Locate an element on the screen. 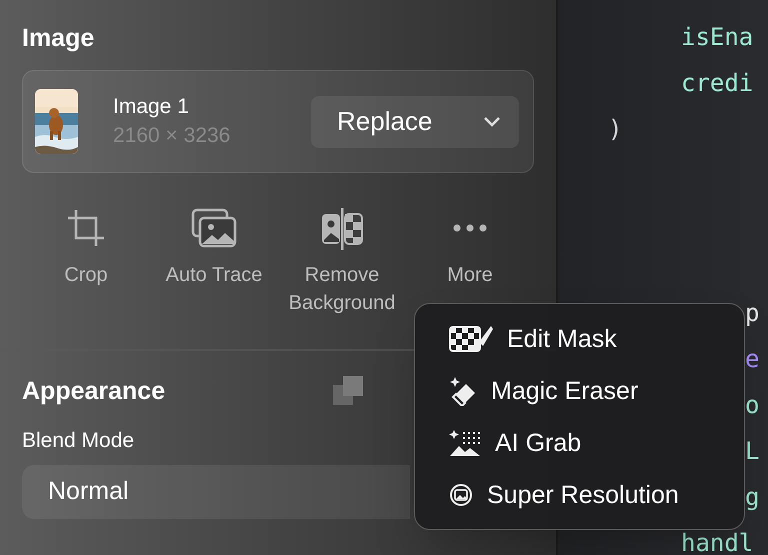 The width and height of the screenshot is (768, 555). images-icon is located at coordinates (214, 228).